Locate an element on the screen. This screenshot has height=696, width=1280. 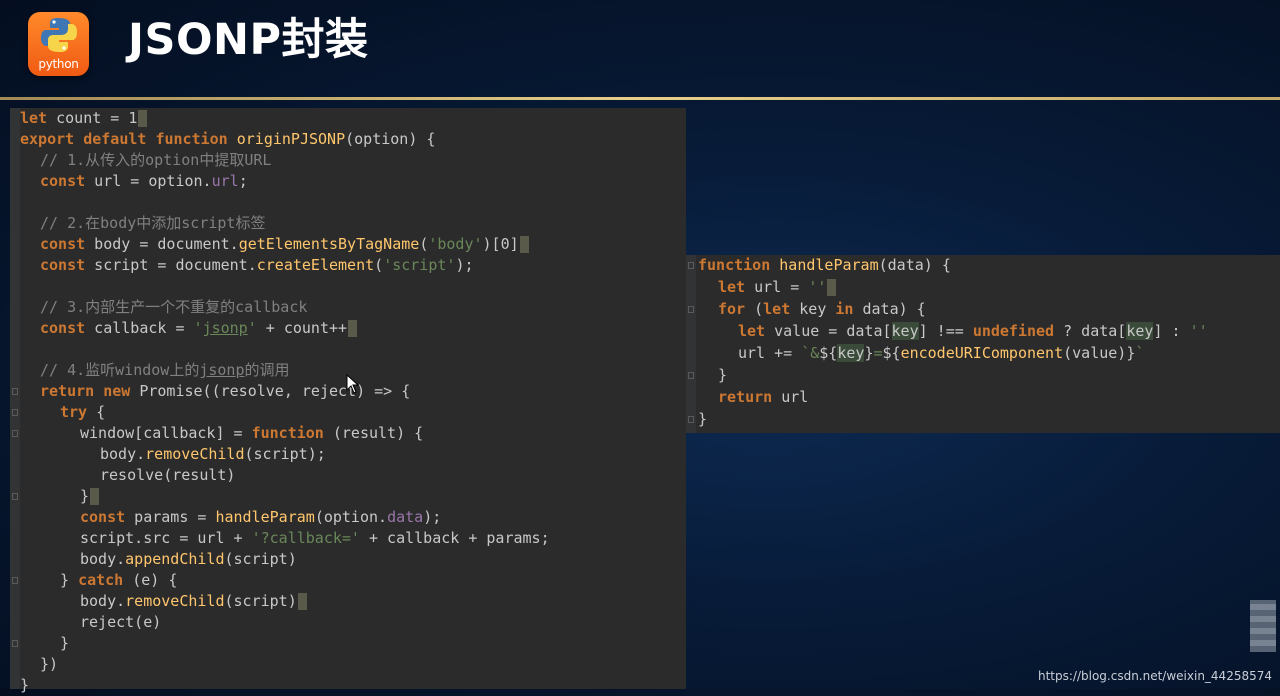
code-line: let url = '' is located at coordinates (777, 287).